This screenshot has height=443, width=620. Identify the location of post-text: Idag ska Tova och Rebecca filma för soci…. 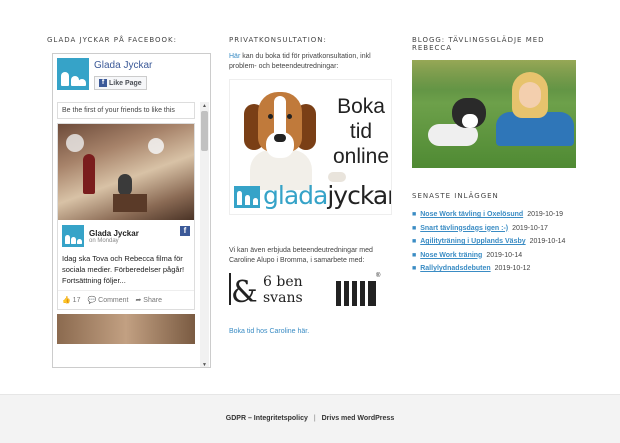
(123, 269).